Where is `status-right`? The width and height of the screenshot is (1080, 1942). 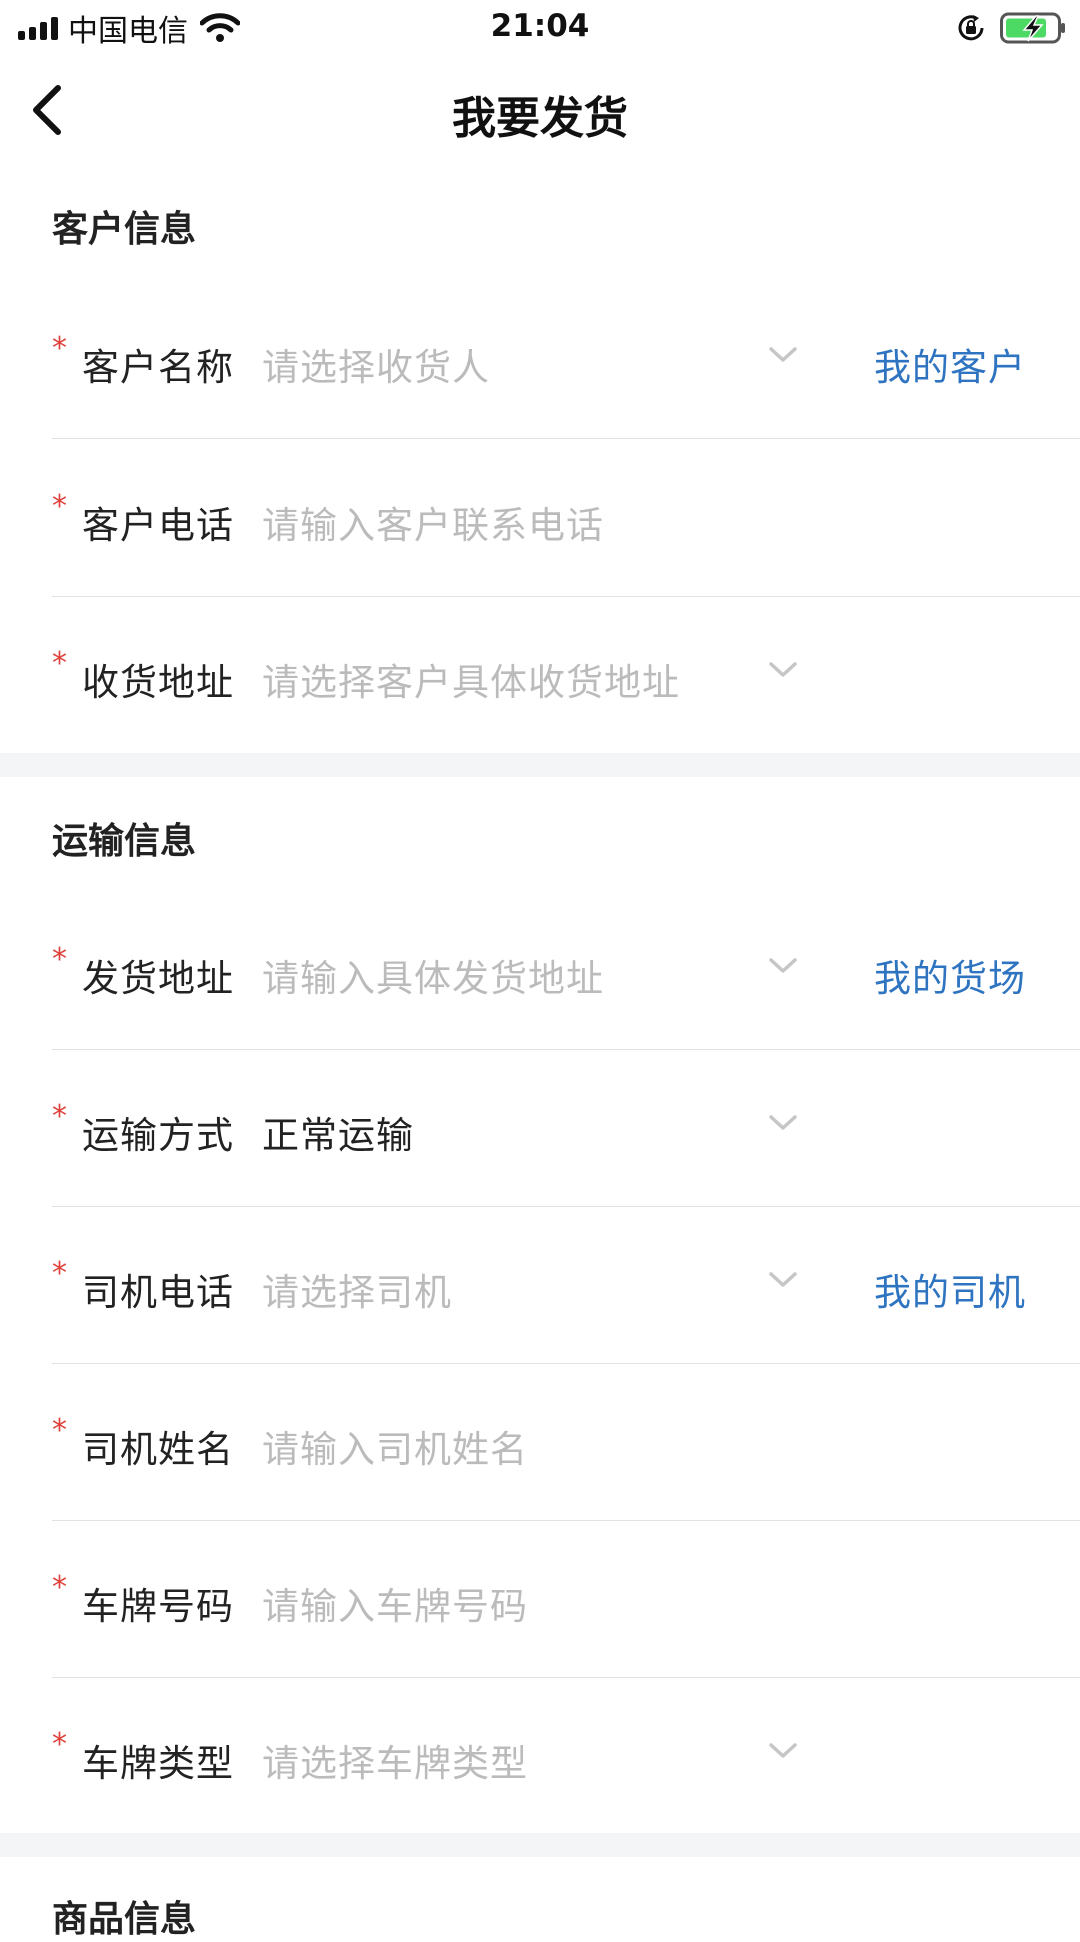
status-right is located at coordinates (1011, 28).